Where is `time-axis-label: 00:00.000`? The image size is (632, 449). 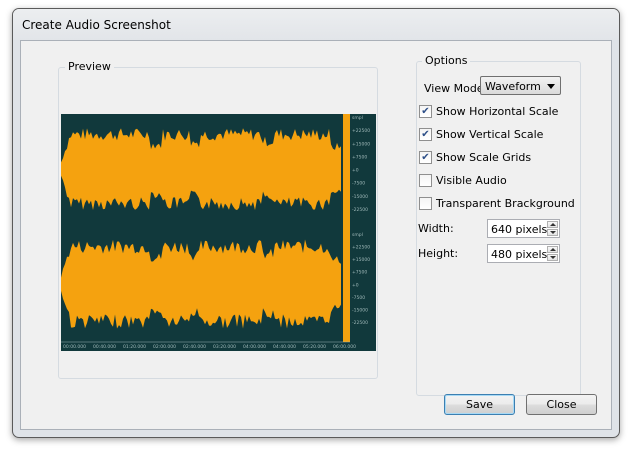
time-axis-label: 00:00.000 is located at coordinates (74, 347).